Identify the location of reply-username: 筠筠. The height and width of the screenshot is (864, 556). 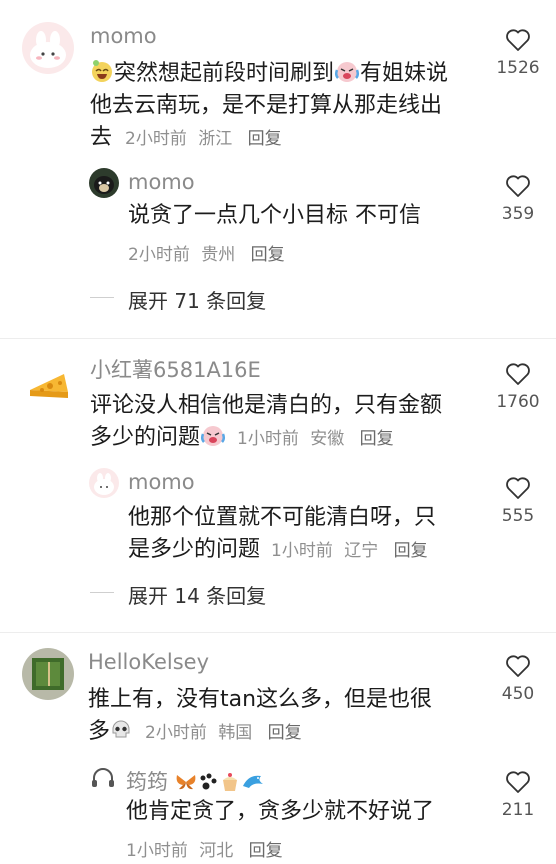
(195, 781).